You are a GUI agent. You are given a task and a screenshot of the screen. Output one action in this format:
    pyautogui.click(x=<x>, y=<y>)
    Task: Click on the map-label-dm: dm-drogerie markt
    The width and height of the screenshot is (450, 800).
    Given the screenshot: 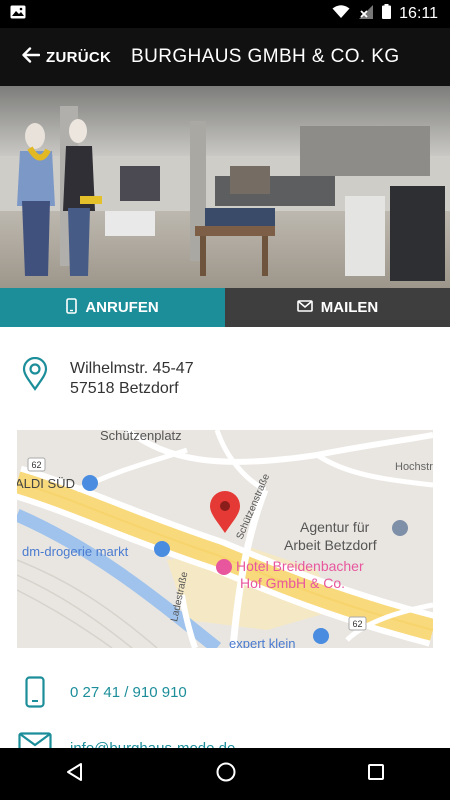 What is the action you would take?
    pyautogui.click(x=75, y=551)
    